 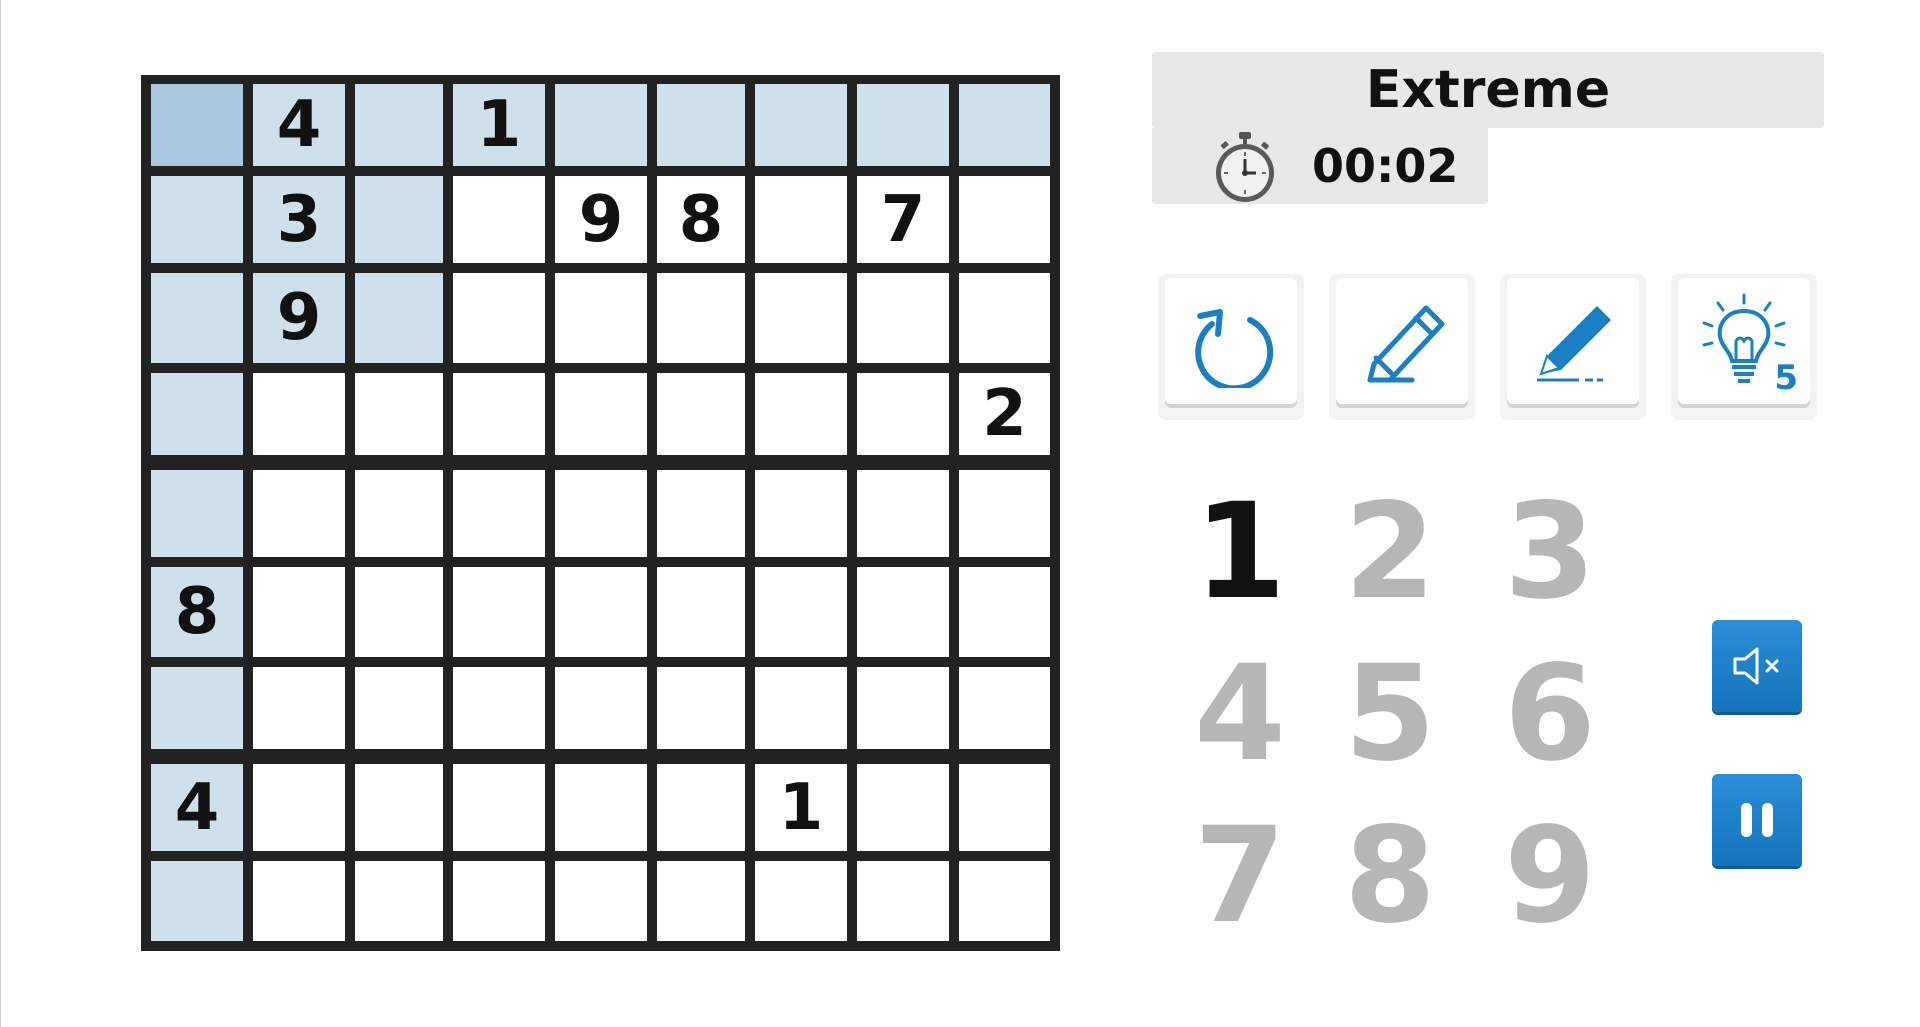 I want to click on sudoku-cell-r8c4, so click(x=499, y=807).